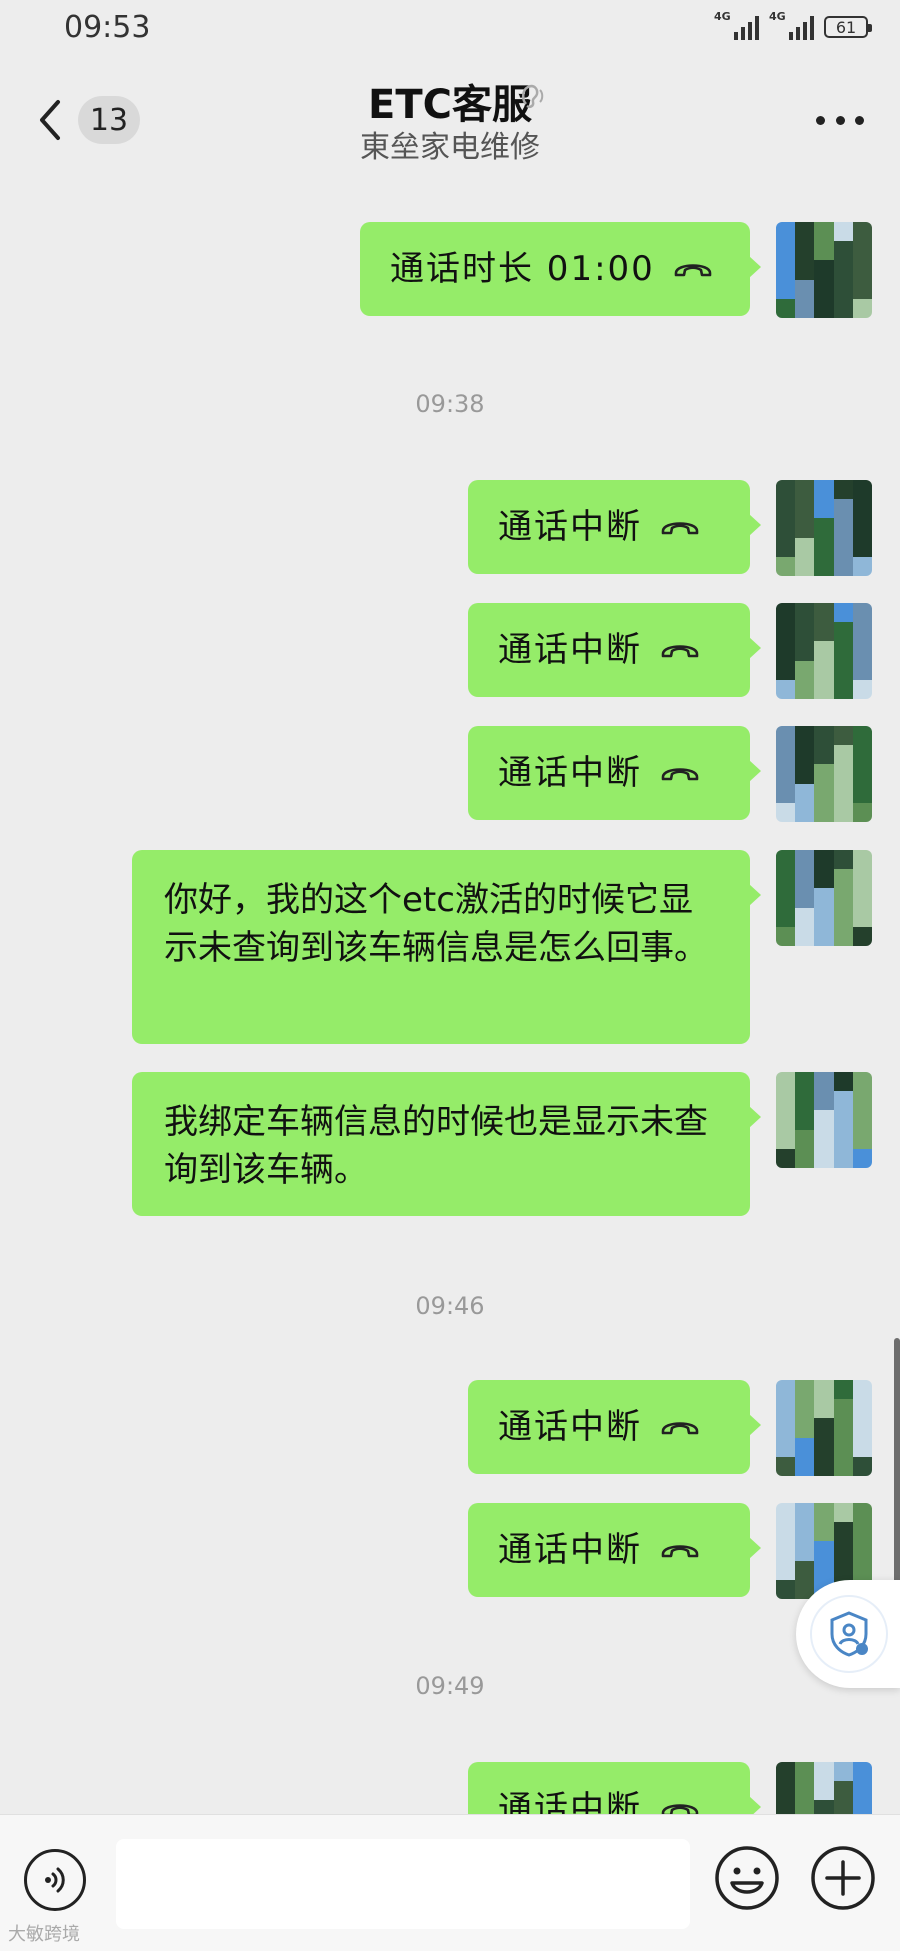  I want to click on battery-level: 61, so click(846, 27).